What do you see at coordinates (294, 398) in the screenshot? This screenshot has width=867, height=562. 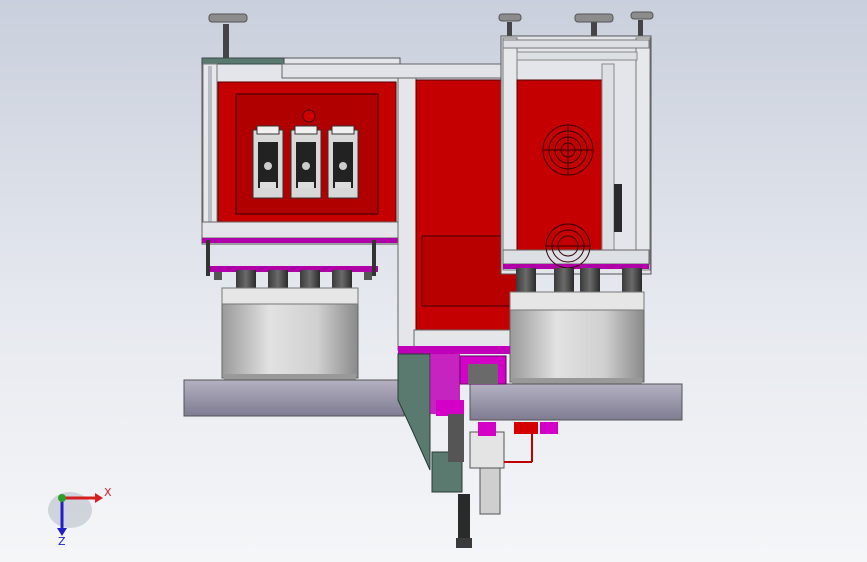 I see `left-base-plate` at bounding box center [294, 398].